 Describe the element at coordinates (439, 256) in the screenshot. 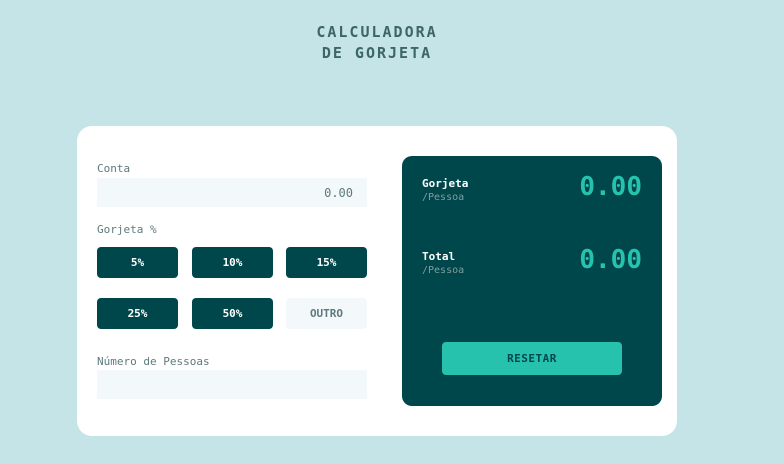

I see `total-title: Total` at that location.